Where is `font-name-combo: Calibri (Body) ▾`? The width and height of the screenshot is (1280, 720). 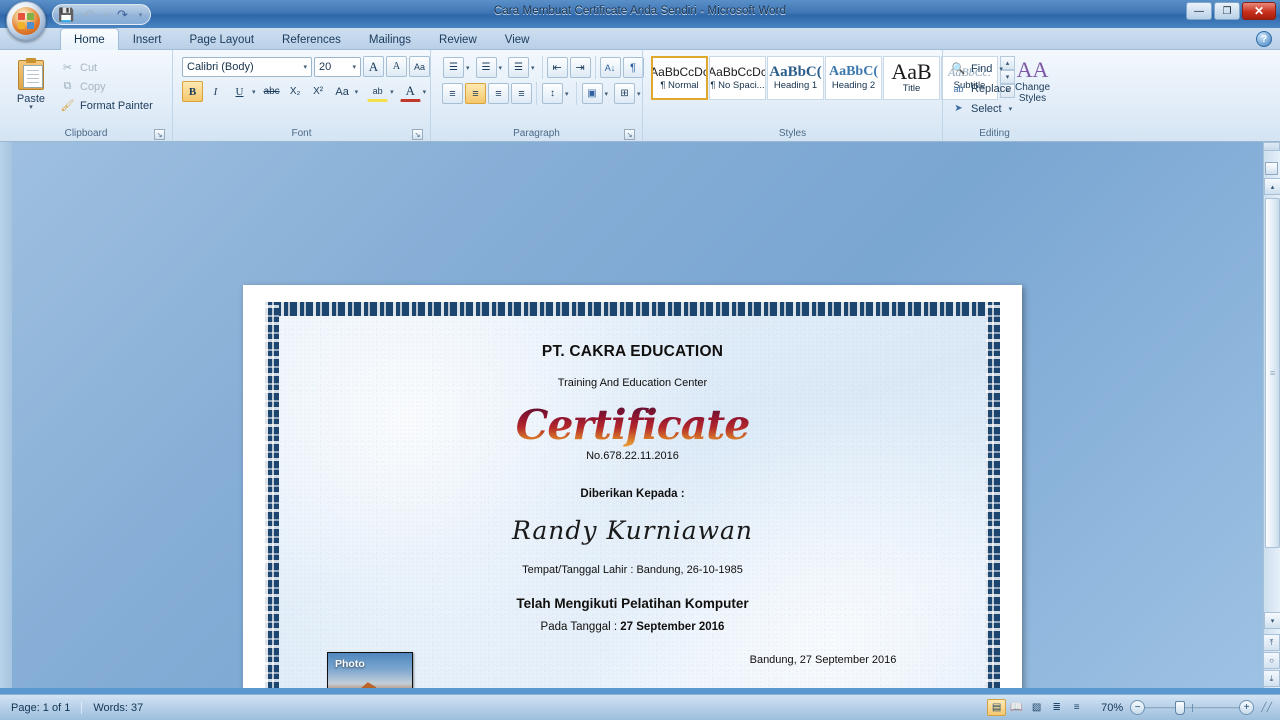 font-name-combo: Calibri (Body) ▾ is located at coordinates (247, 66).